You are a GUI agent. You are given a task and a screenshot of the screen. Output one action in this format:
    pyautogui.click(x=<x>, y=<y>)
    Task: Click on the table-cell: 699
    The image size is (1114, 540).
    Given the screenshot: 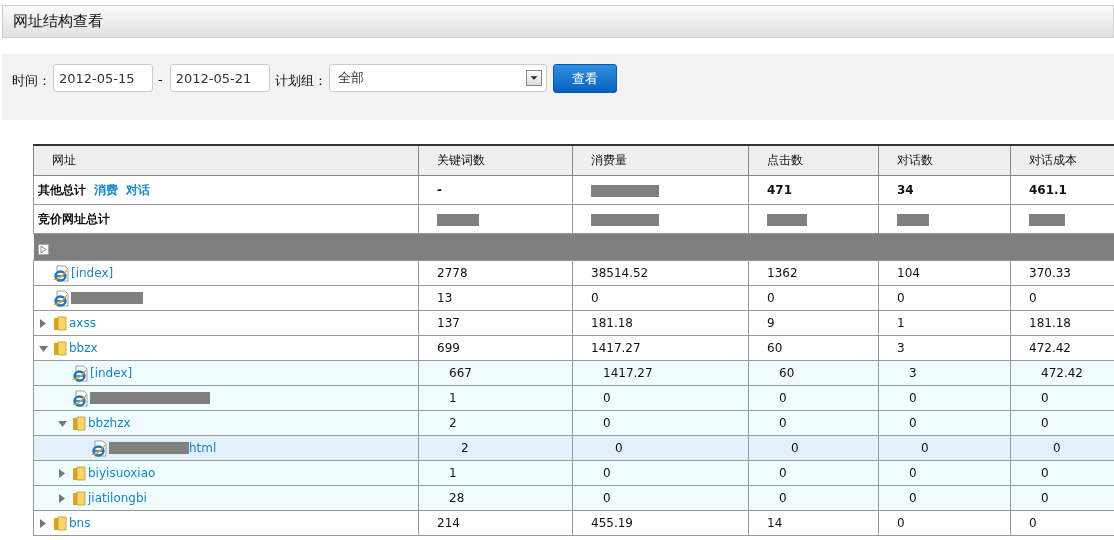 What is the action you would take?
    pyautogui.click(x=448, y=348)
    